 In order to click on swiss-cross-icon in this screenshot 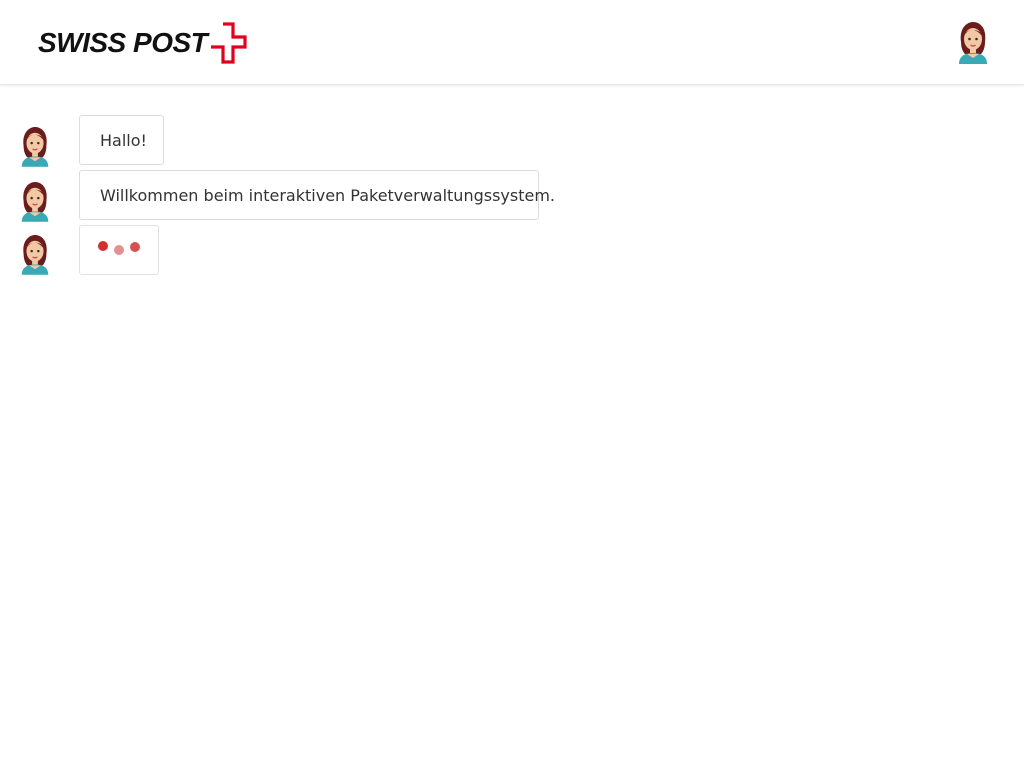, I will do `click(229, 43)`.